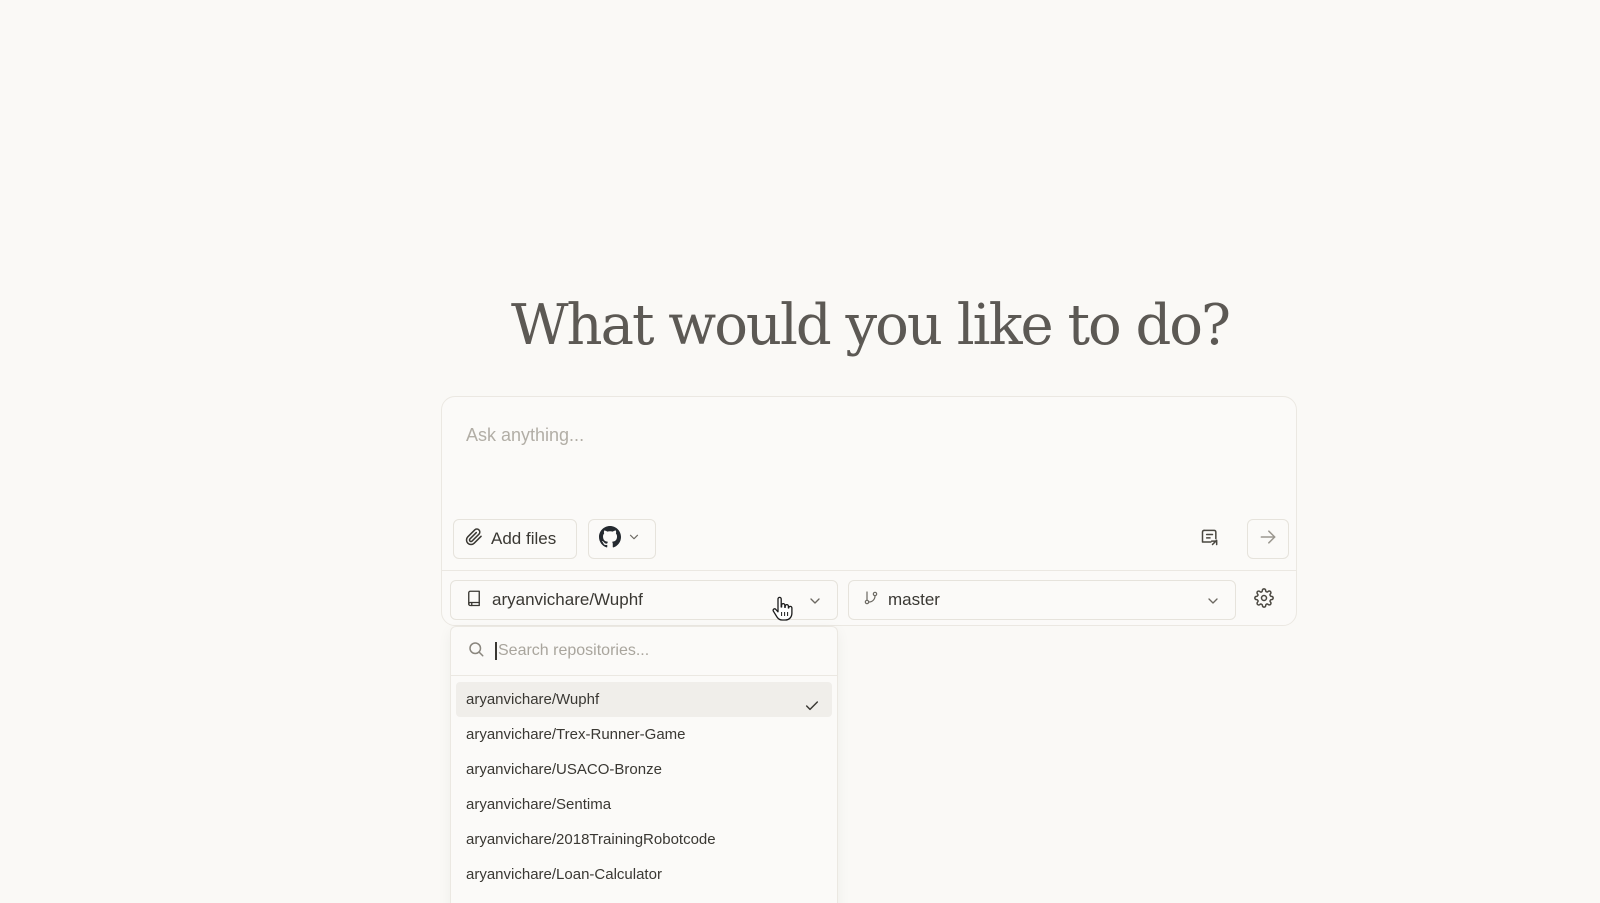  What do you see at coordinates (869, 511) in the screenshot?
I see `composer: Add files aryanvichare/Wuphf` at bounding box center [869, 511].